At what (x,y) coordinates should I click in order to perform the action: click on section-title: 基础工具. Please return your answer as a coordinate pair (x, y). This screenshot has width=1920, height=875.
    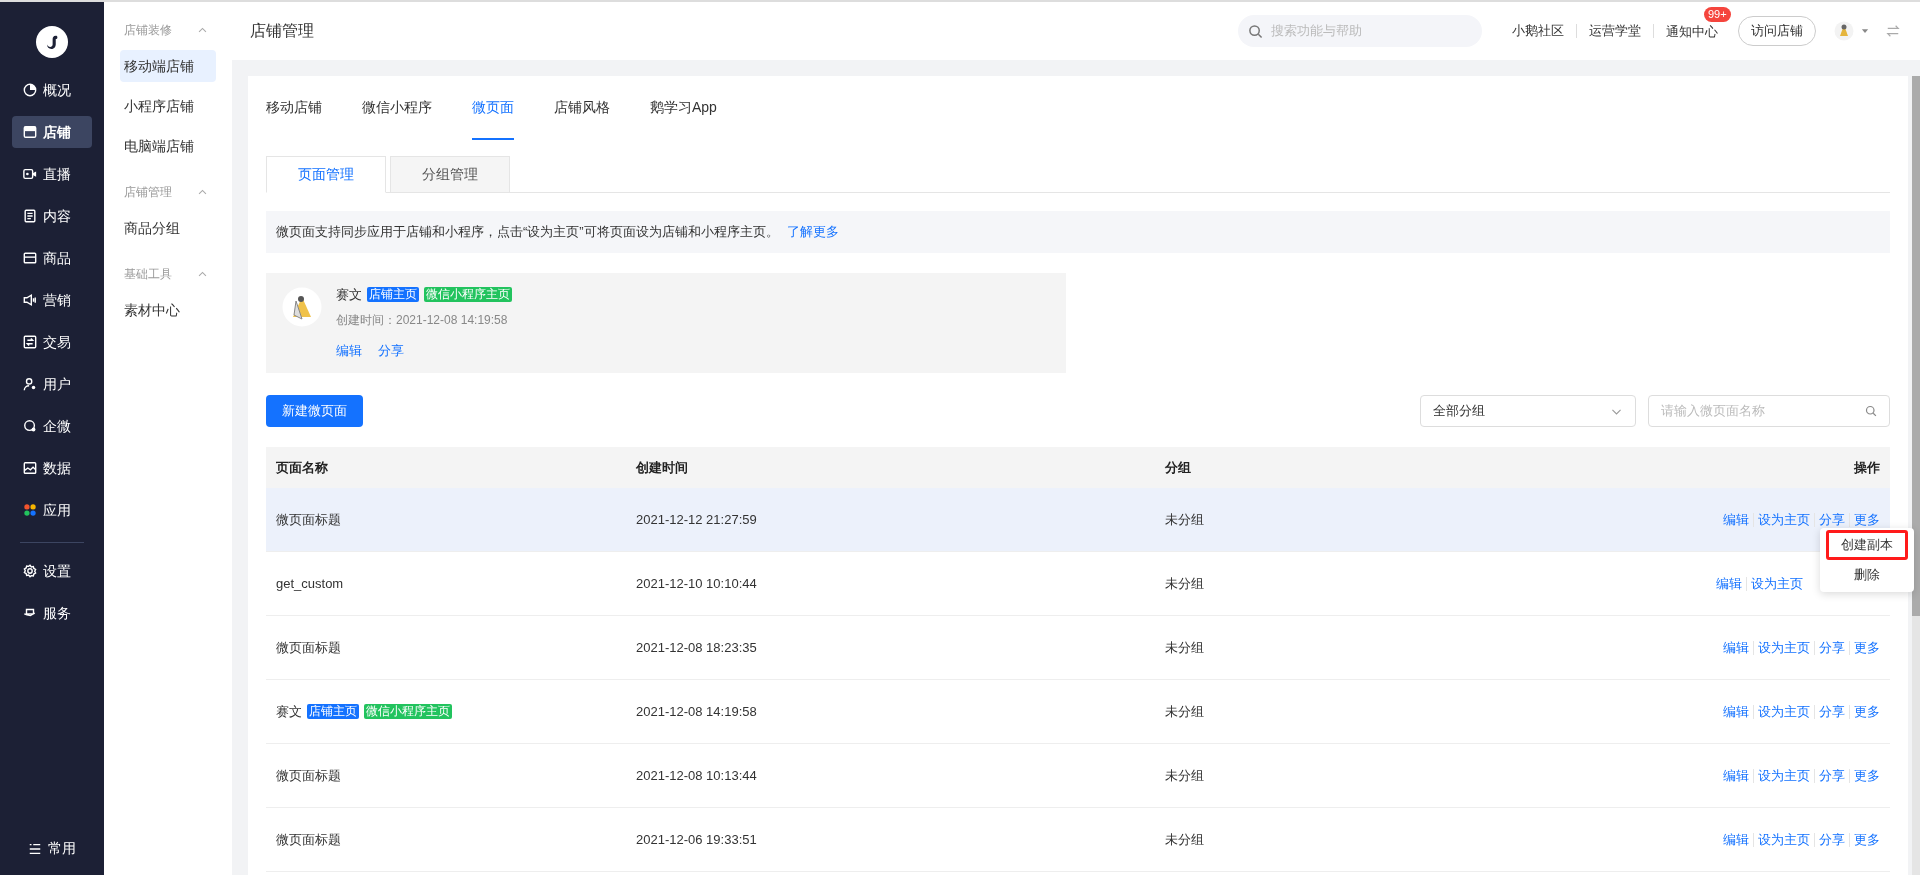
    Looking at the image, I should click on (148, 274).